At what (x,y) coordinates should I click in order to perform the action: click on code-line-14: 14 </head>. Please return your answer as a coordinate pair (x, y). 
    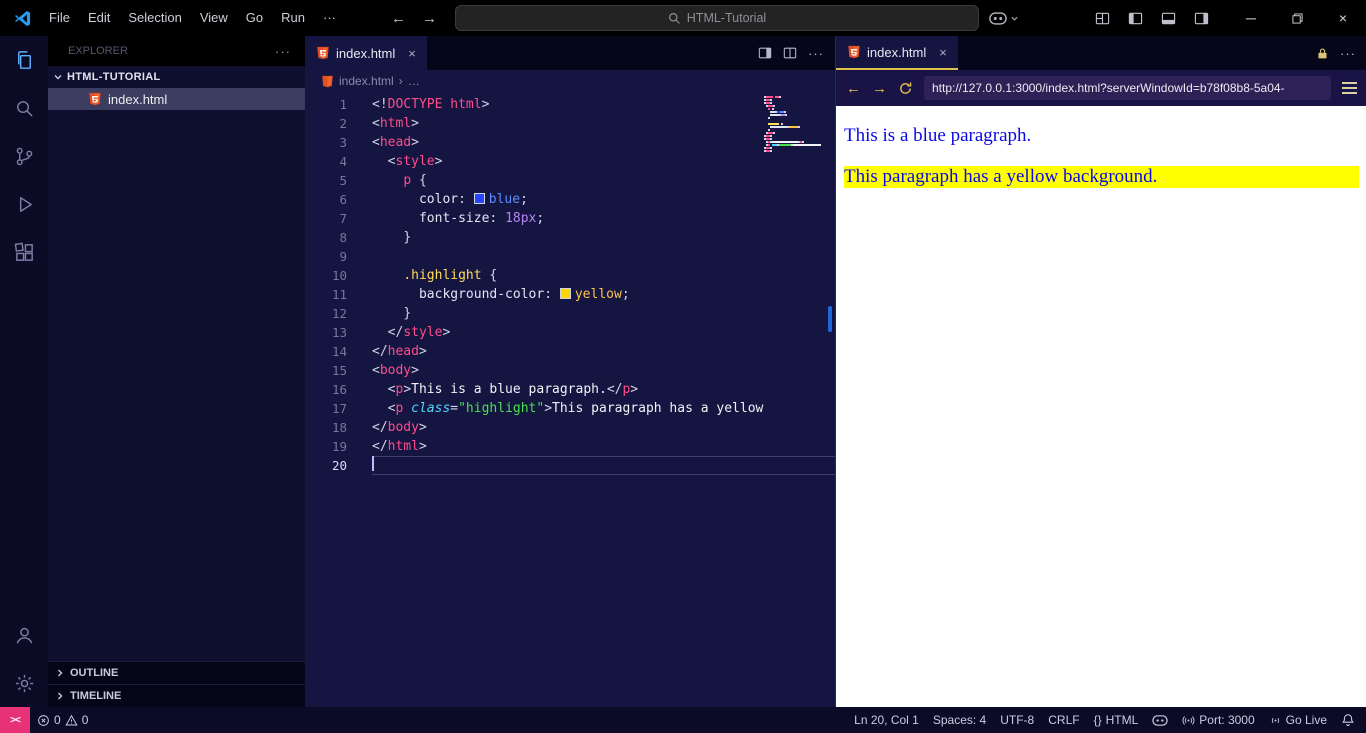
    Looking at the image, I should click on (570, 351).